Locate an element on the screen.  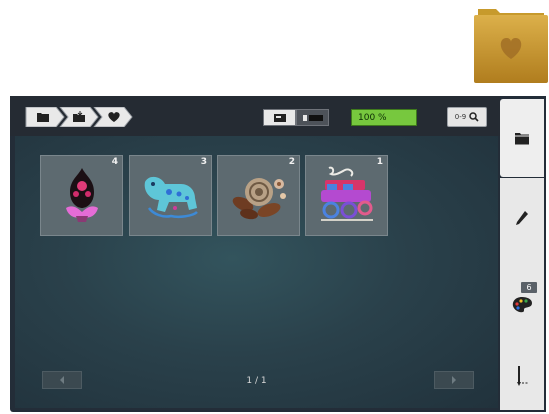
sidebar-item-folder is located at coordinates (522, 138).